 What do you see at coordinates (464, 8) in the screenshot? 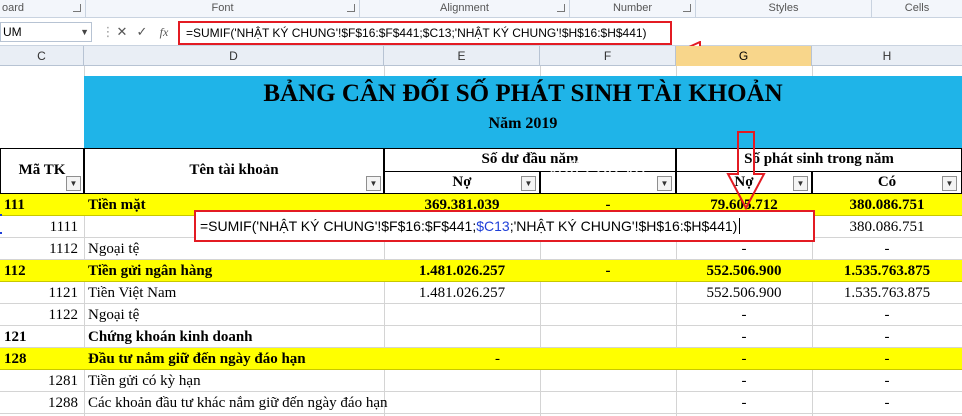
I see `ribbon-group-label: Alignment` at bounding box center [464, 8].